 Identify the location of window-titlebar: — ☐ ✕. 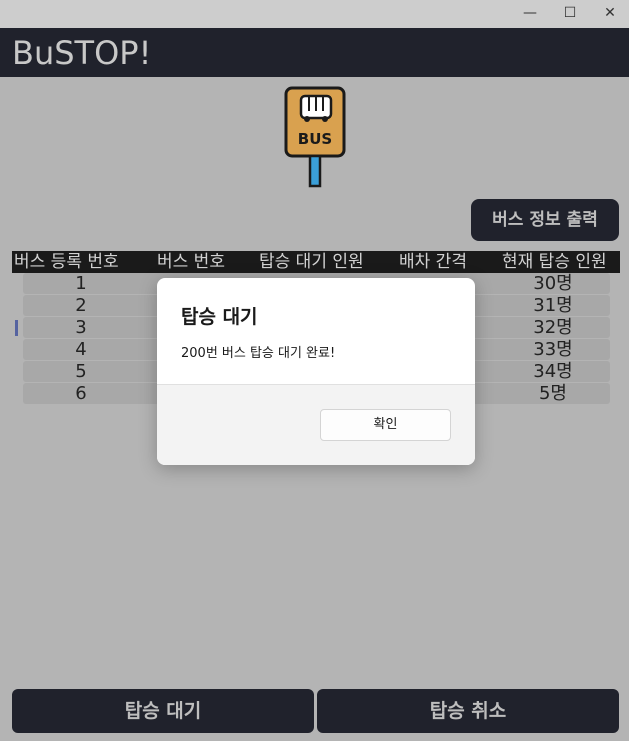
(314, 14).